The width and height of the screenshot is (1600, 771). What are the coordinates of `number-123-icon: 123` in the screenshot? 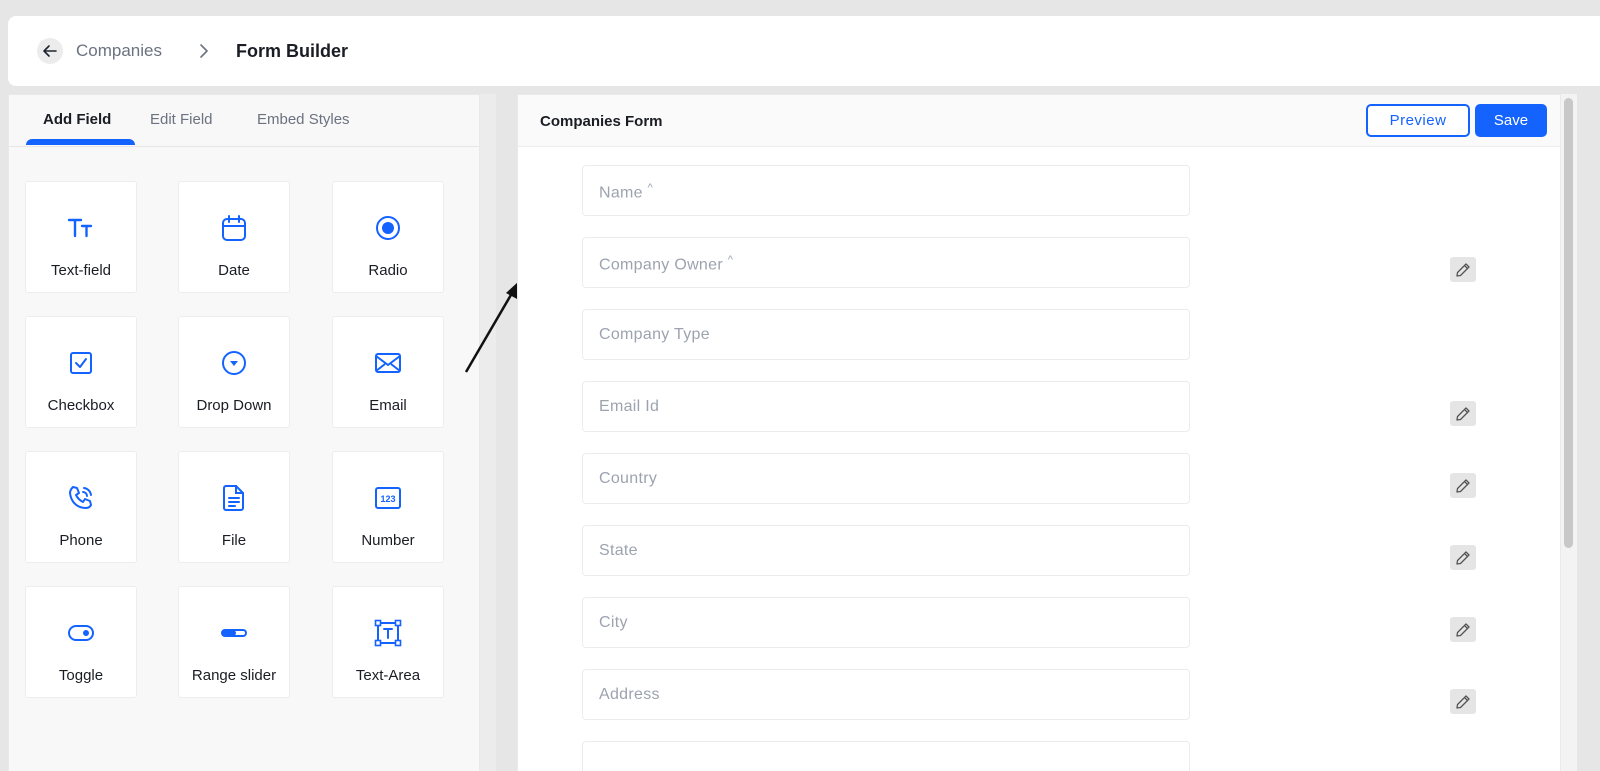 It's located at (388, 498).